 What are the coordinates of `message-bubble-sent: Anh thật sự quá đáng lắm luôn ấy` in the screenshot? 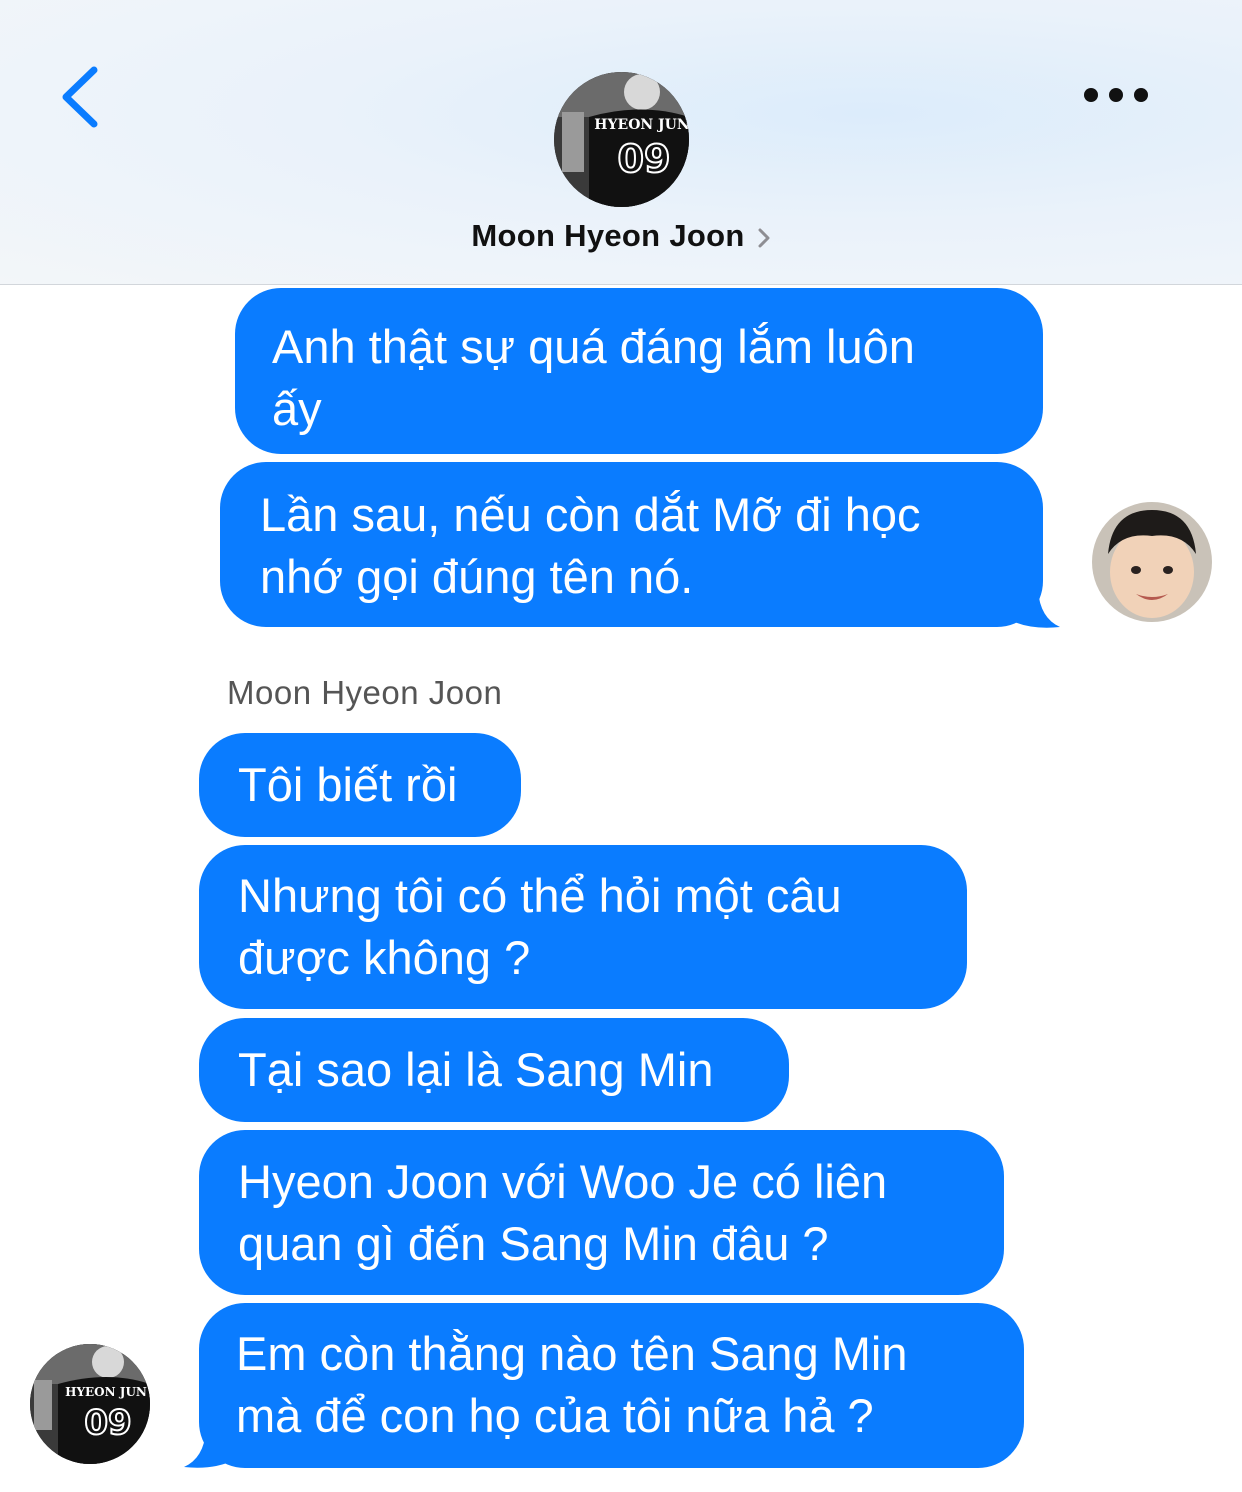 It's located at (639, 371).